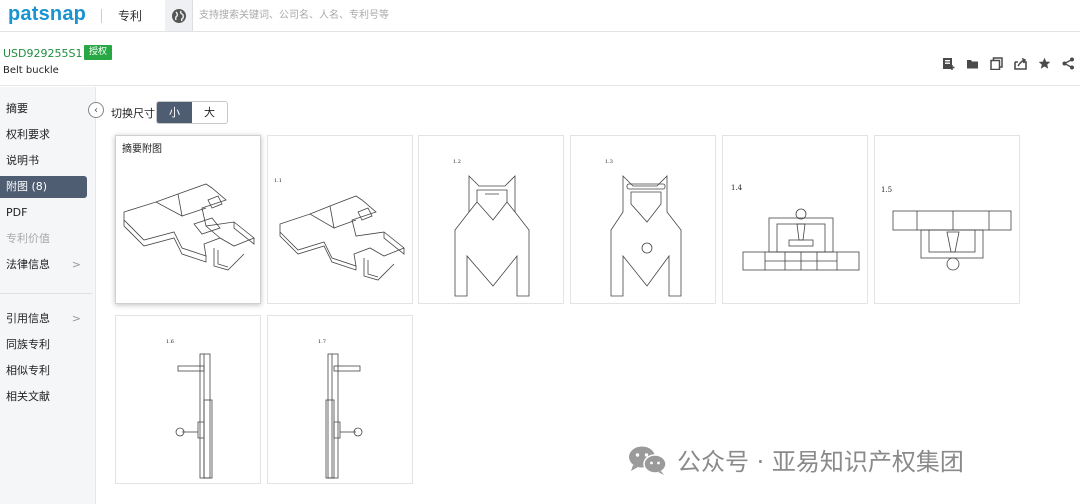 This screenshot has width=1080, height=504. I want to click on drawing-thumbnail: 1.5, so click(947, 219).